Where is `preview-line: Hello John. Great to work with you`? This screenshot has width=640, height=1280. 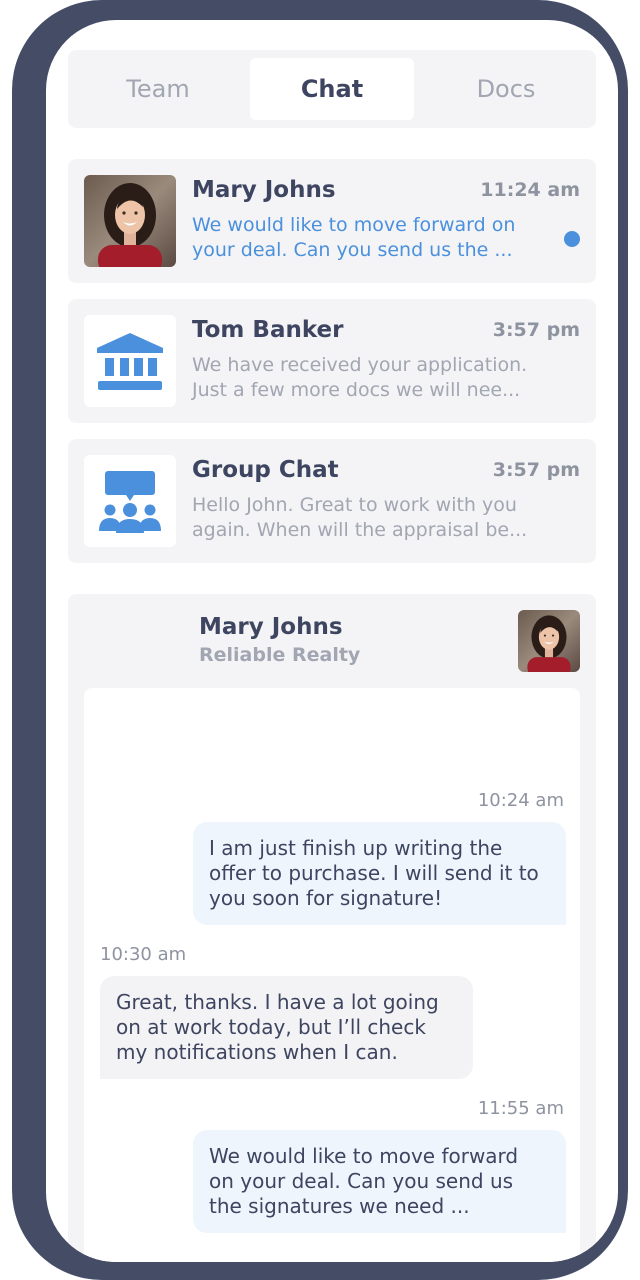 preview-line: Hello John. Great to work with you is located at coordinates (354, 505).